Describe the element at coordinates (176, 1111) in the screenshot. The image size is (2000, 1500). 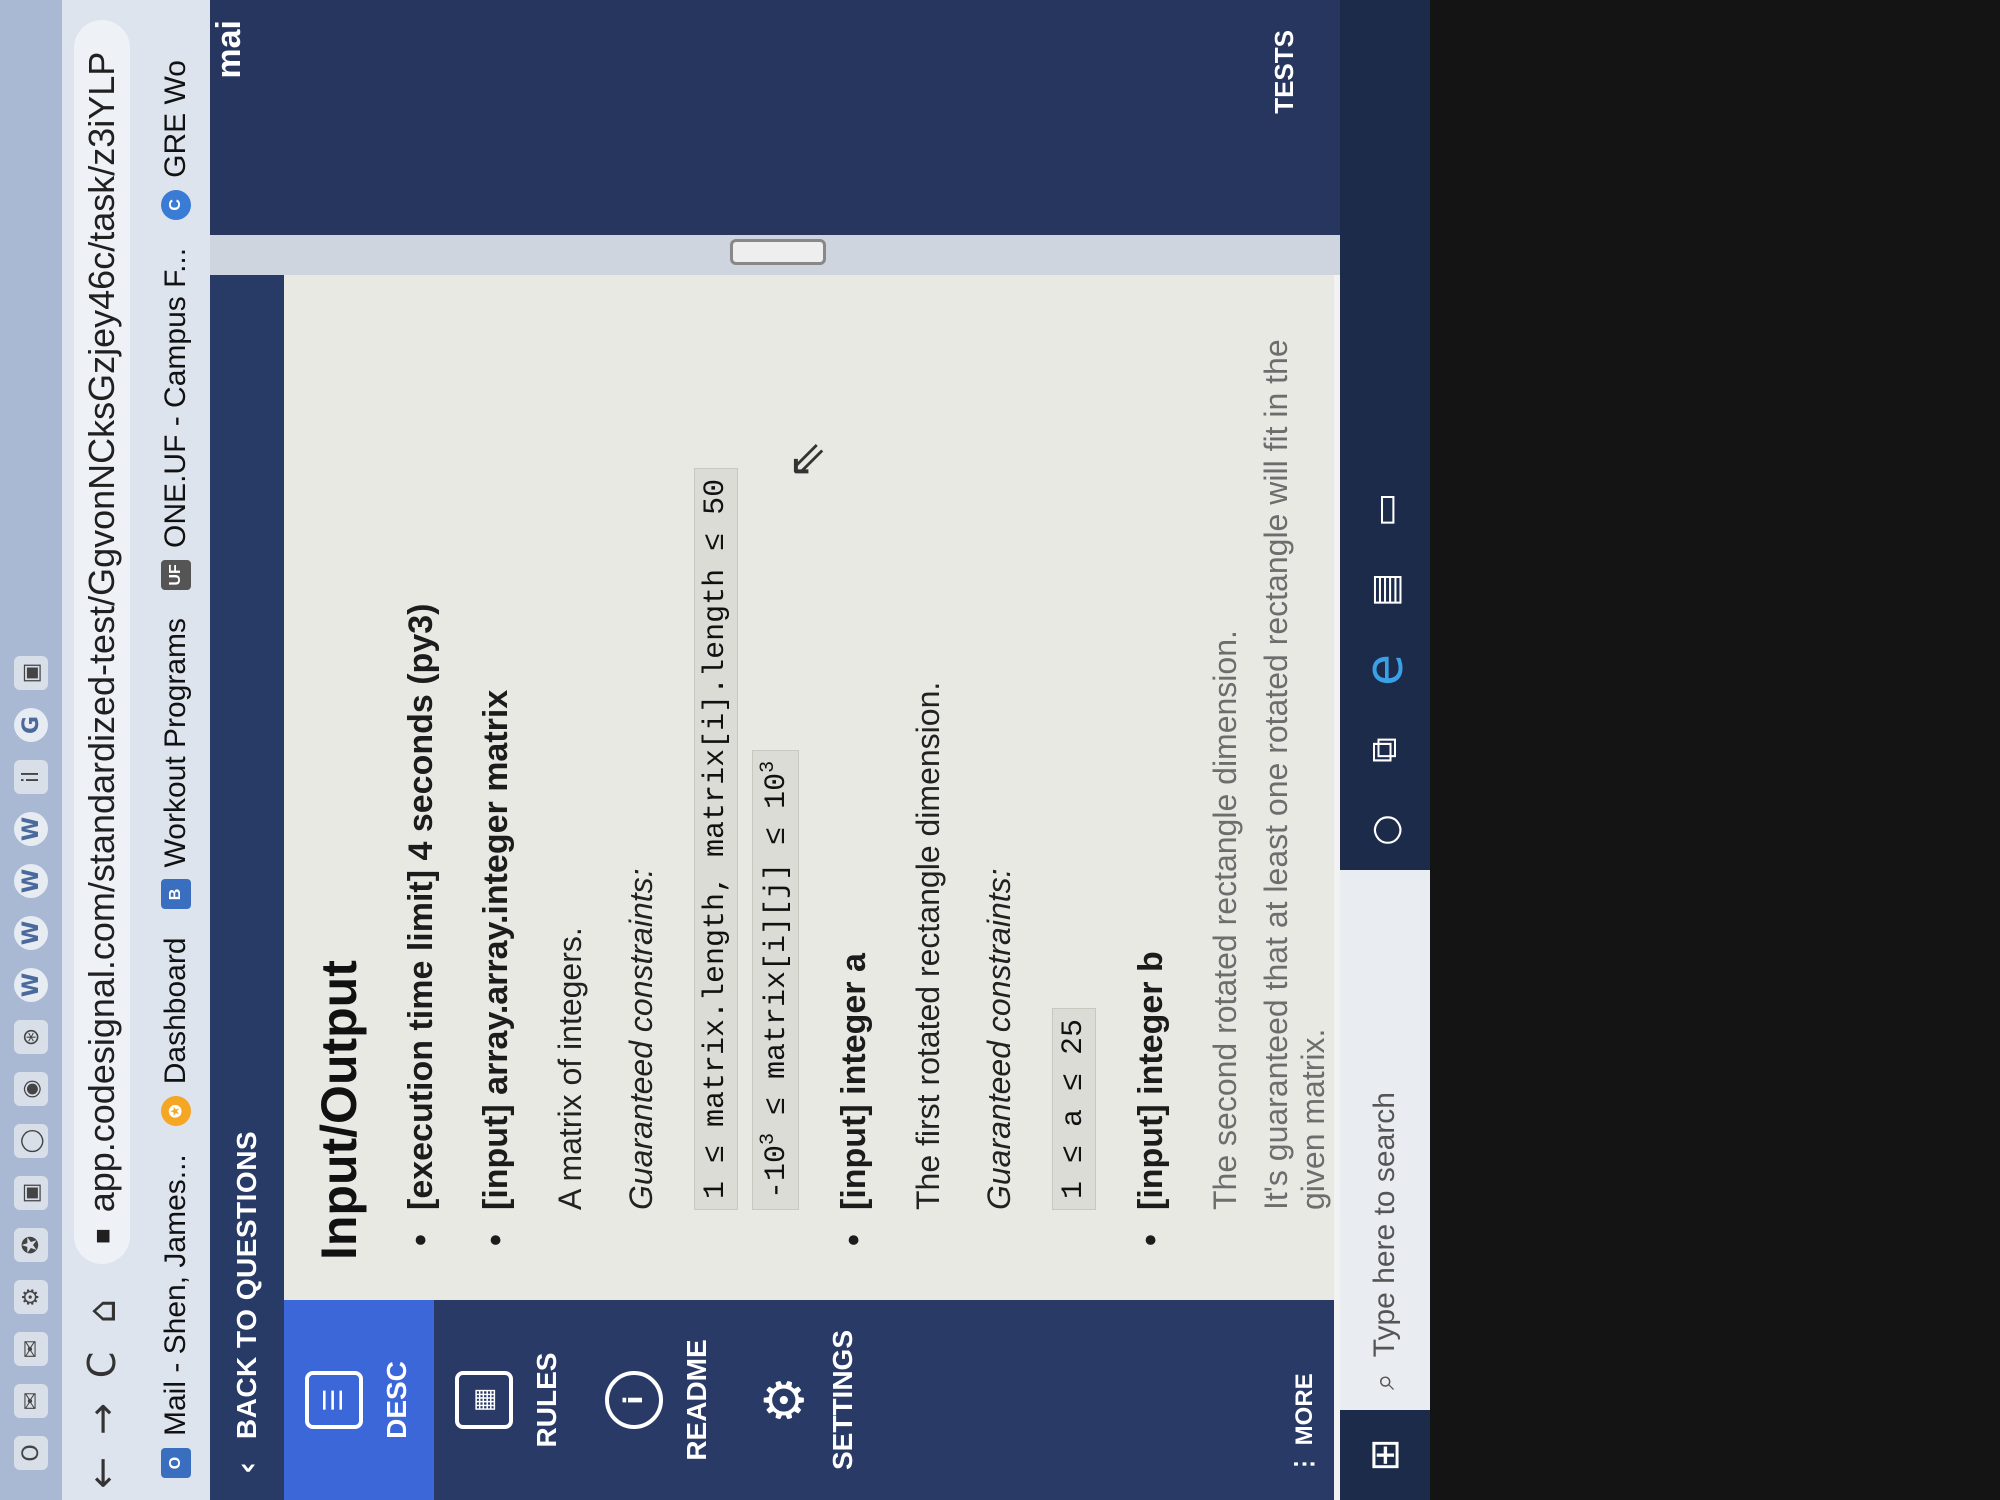
I see `dashboard-icon: ✪` at that location.